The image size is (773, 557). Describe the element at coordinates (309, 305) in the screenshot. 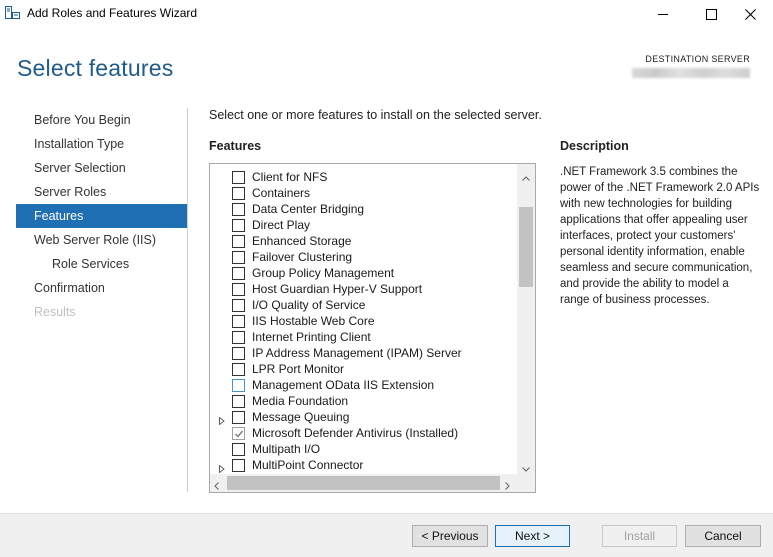

I see `feature-label: I/O Quality of Service` at that location.